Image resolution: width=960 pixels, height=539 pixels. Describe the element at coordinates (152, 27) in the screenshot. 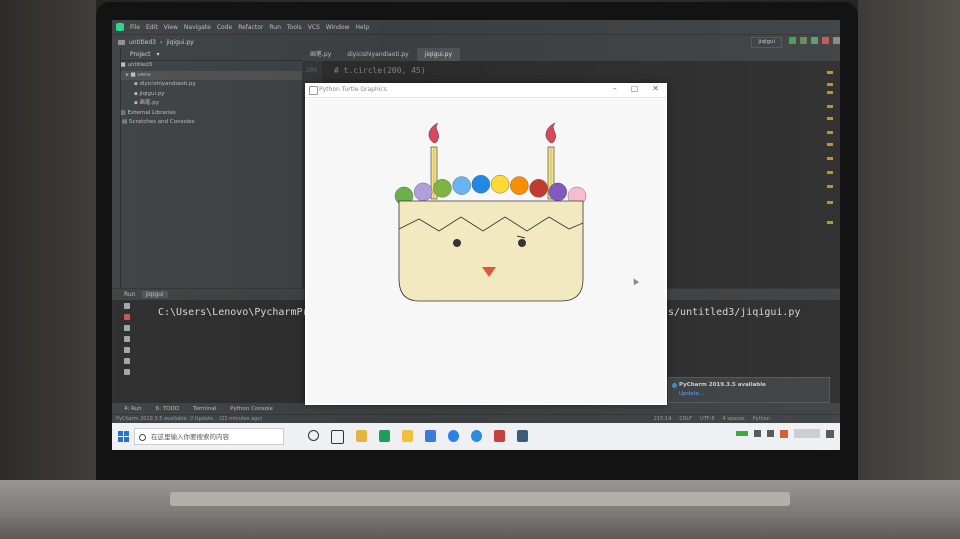

I see `menu-edit: Edit` at that location.